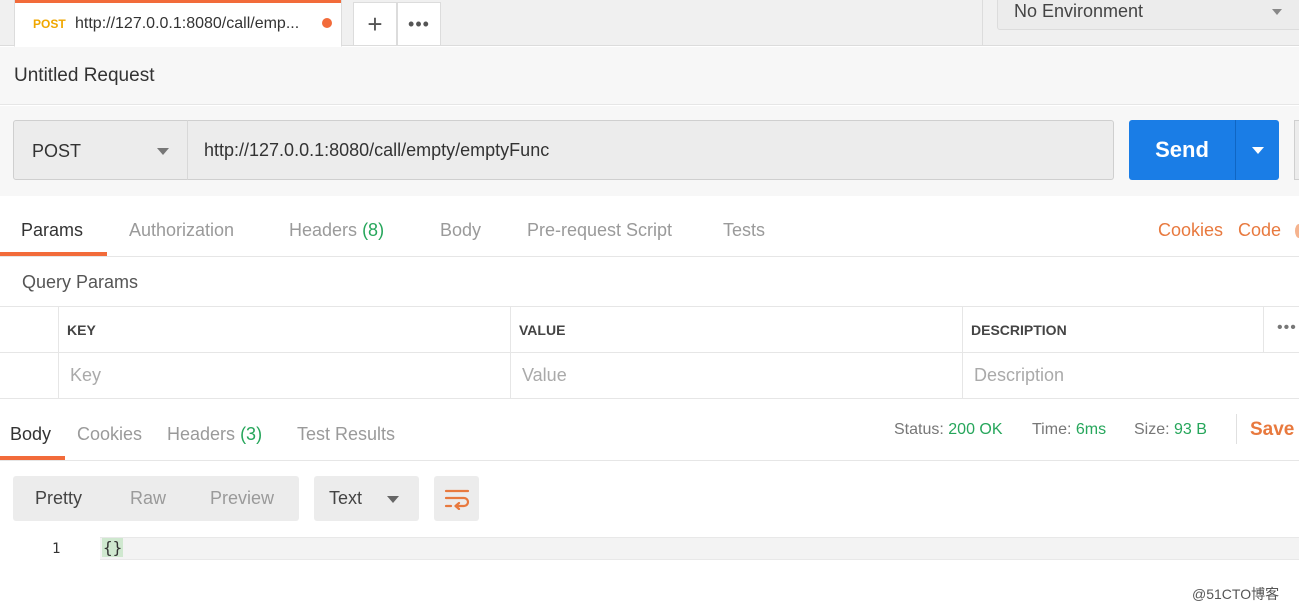 The image size is (1299, 610). Describe the element at coordinates (52, 230) in the screenshot. I see `tab-params: Params` at that location.